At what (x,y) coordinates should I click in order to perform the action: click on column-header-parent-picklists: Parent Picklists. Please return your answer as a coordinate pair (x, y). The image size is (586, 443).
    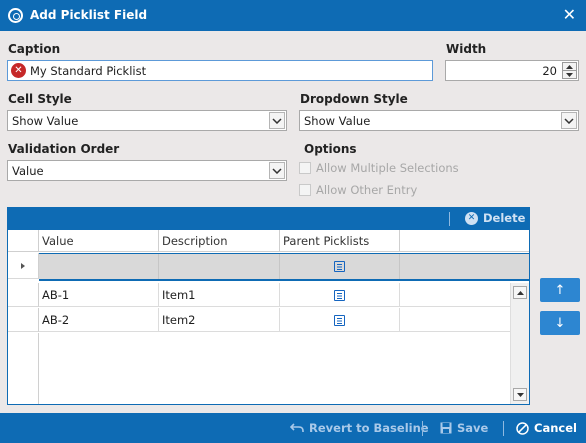
    Looking at the image, I should click on (340, 241).